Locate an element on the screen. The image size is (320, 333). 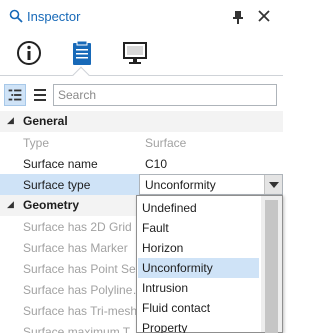
window-title: Inspector is located at coordinates (54, 16).